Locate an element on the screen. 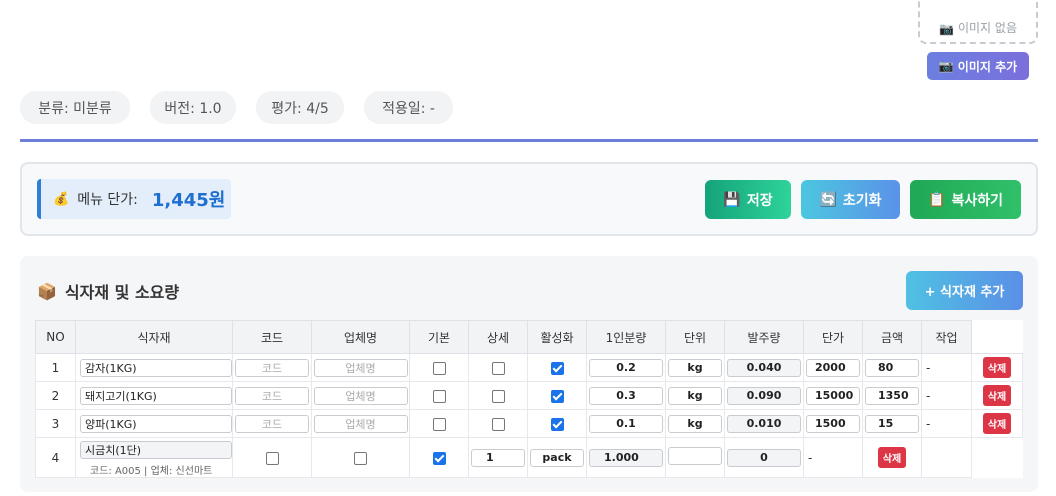 The image size is (1056, 496). ingredients-title-text: 식자재 및 소요량 is located at coordinates (122, 292).